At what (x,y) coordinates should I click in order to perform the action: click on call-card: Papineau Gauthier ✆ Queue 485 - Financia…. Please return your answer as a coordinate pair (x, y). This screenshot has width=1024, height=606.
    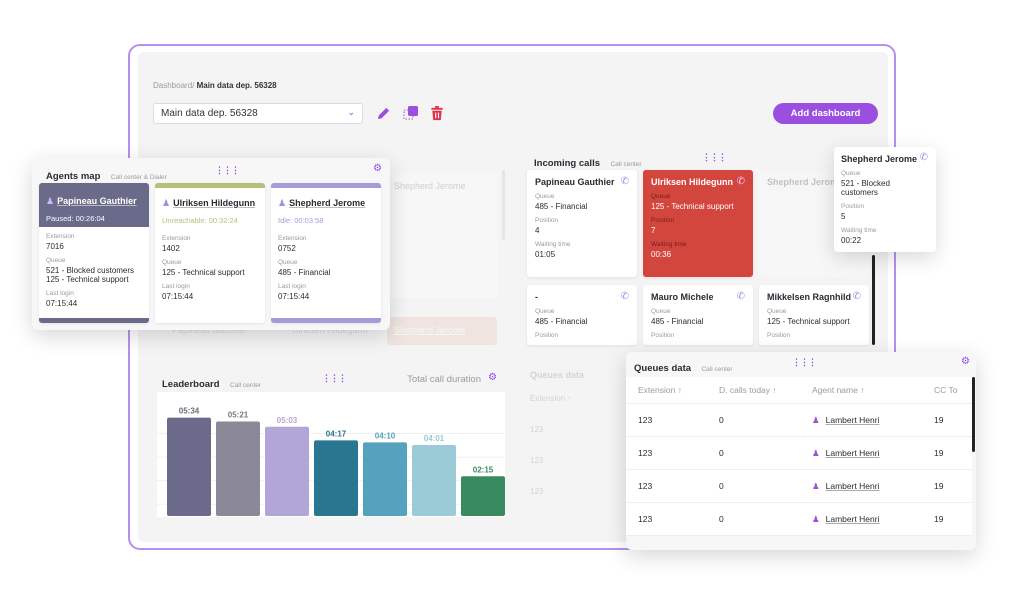
    Looking at the image, I should click on (582, 223).